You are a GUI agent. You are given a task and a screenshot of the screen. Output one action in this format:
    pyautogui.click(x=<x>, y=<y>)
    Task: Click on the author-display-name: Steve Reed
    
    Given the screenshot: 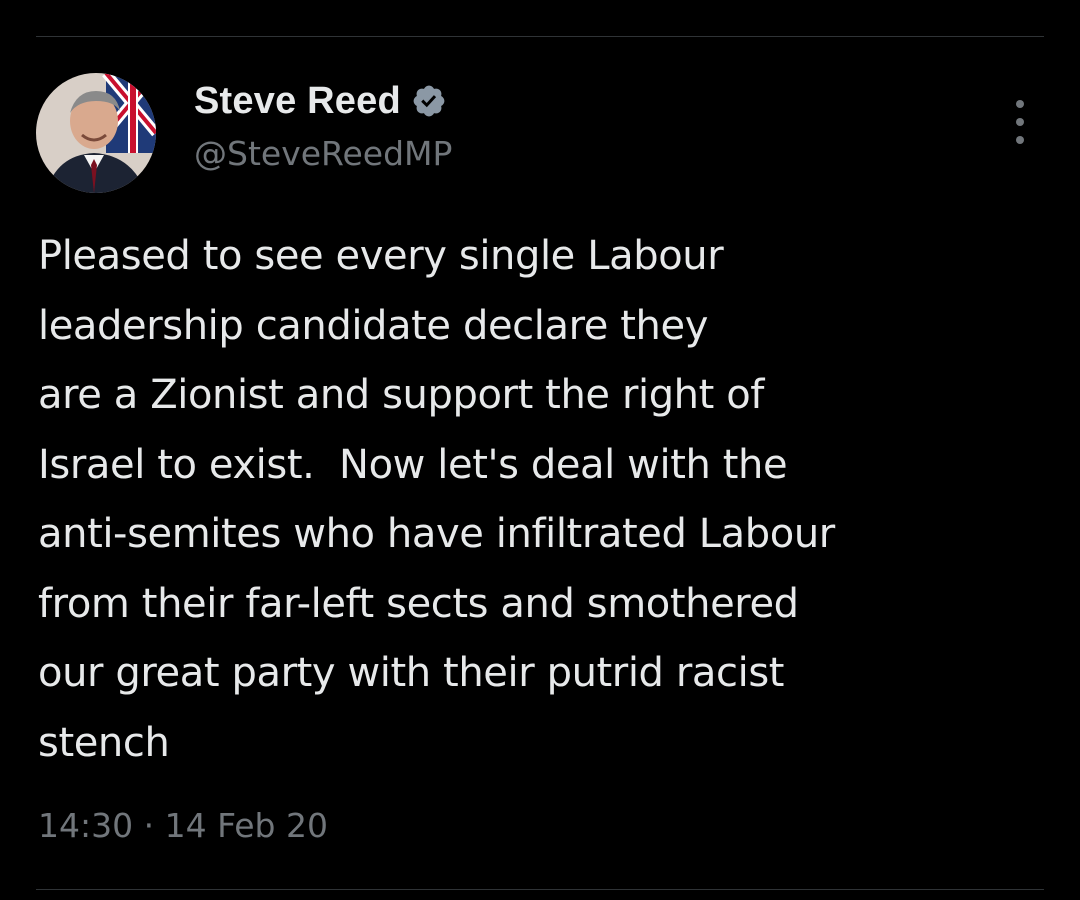 What is the action you would take?
    pyautogui.click(x=297, y=101)
    